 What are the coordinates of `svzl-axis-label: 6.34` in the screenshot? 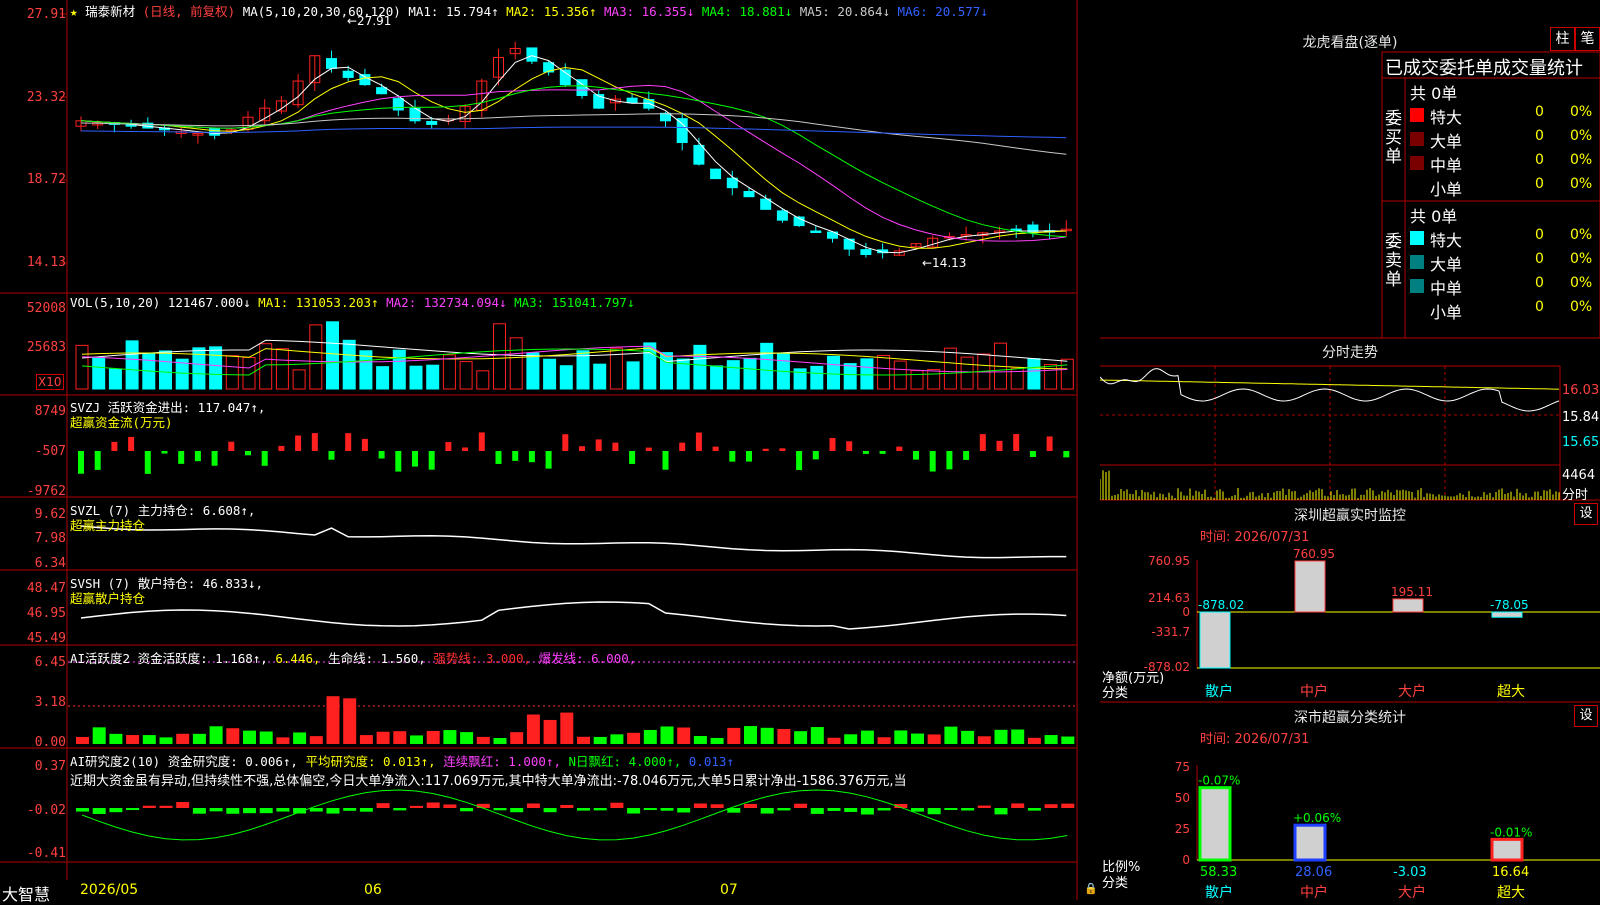 It's located at (50, 563).